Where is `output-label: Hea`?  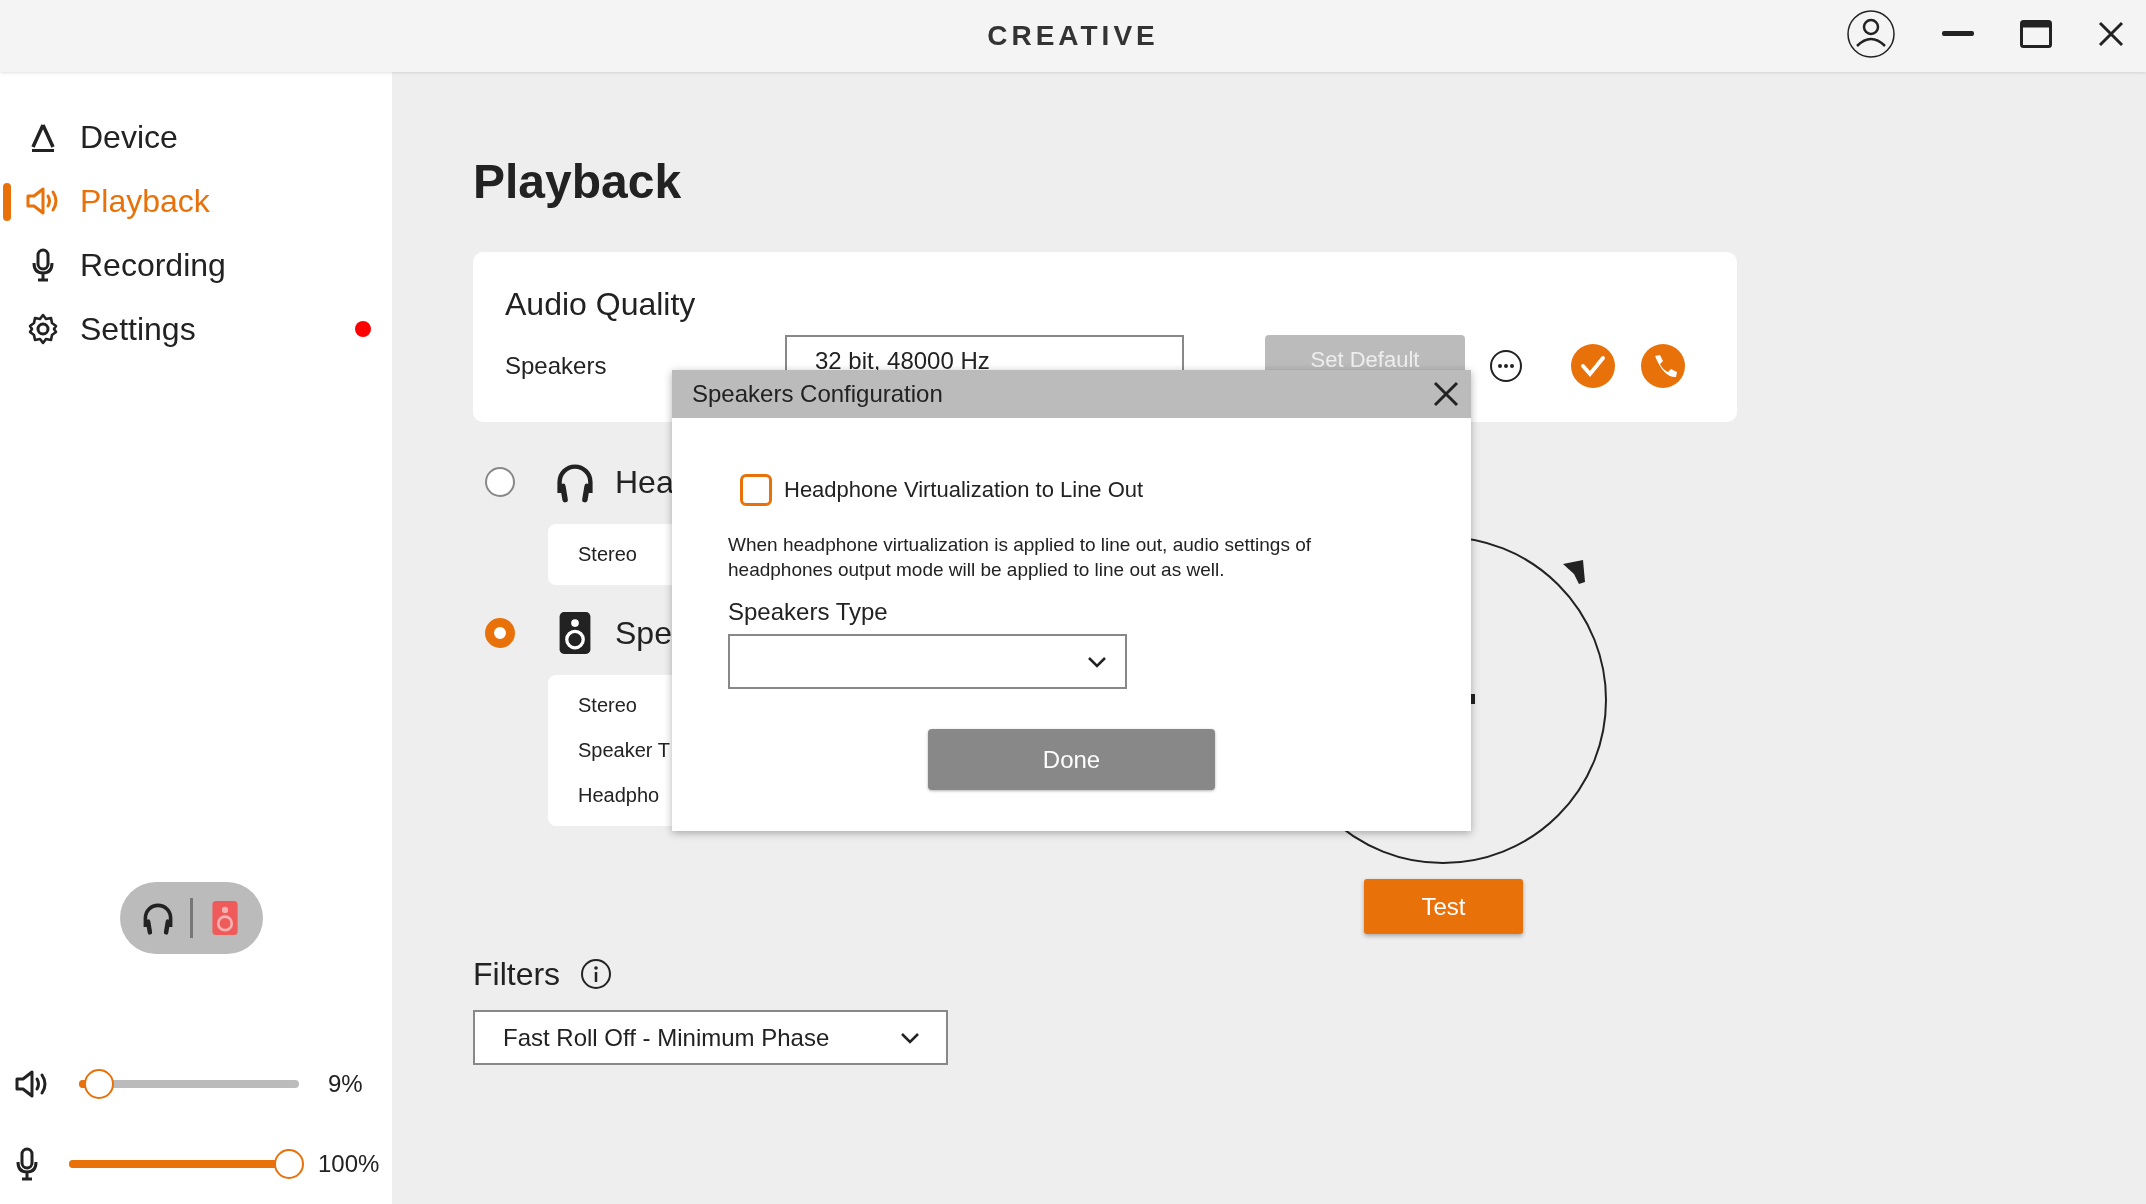
output-label: Hea is located at coordinates (644, 482).